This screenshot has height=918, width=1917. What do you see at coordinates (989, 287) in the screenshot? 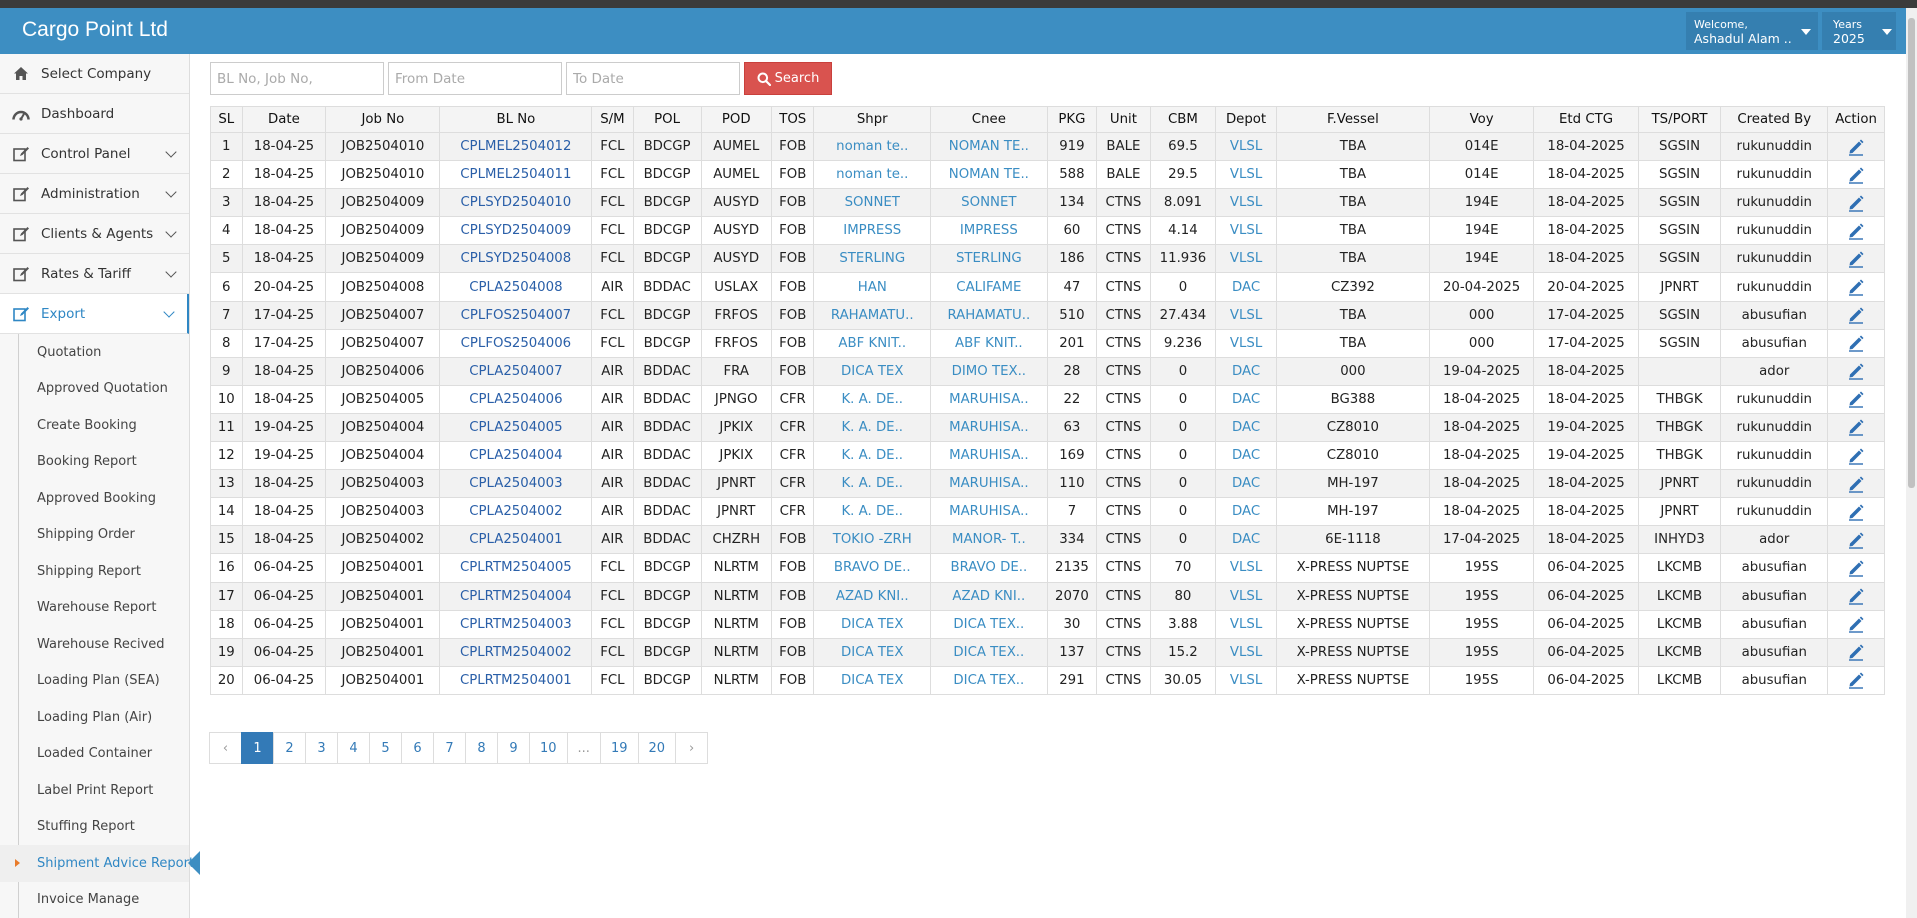
I see `cell-consignee: CALIFAME` at bounding box center [989, 287].